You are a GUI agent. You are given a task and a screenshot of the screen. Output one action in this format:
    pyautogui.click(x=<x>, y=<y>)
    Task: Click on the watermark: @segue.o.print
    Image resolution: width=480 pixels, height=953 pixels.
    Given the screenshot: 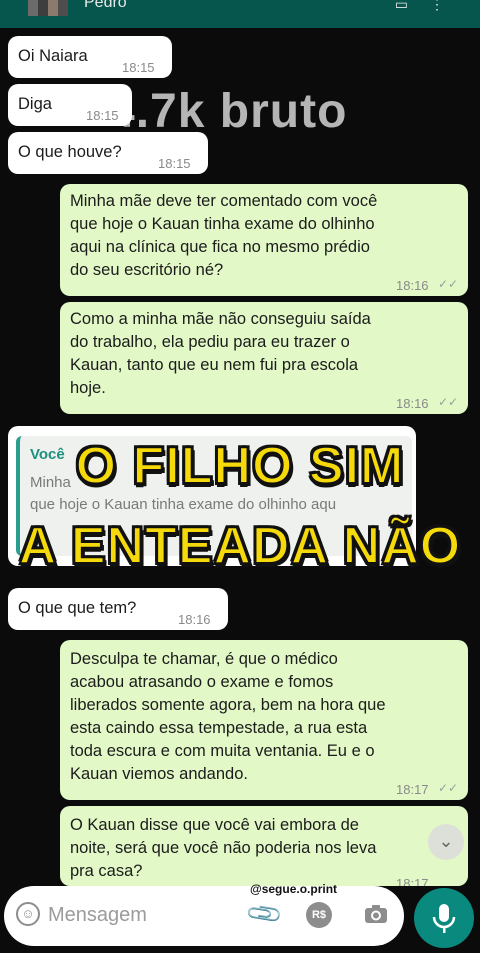 What is the action you would take?
    pyautogui.click(x=294, y=889)
    